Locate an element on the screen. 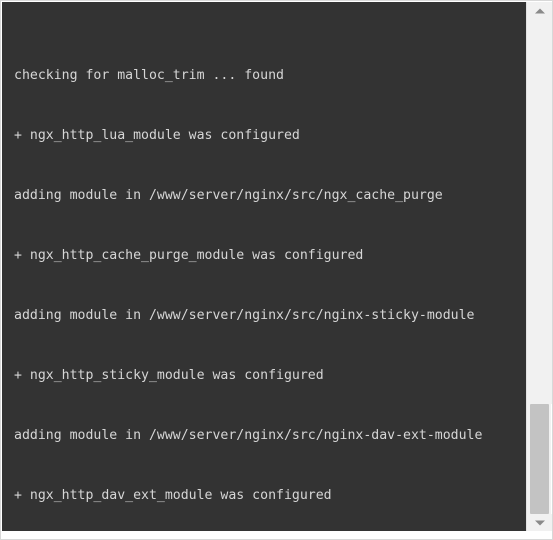 The height and width of the screenshot is (540, 553). scrollbar-thumb is located at coordinates (539, 459).